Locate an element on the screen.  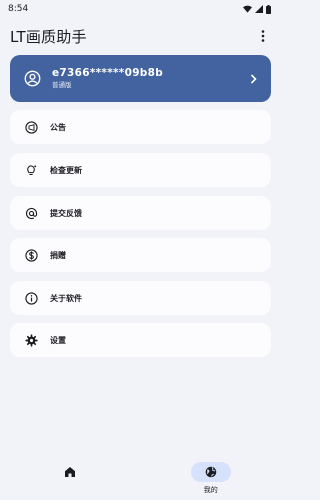
more-vert-icon is located at coordinates (263, 36).